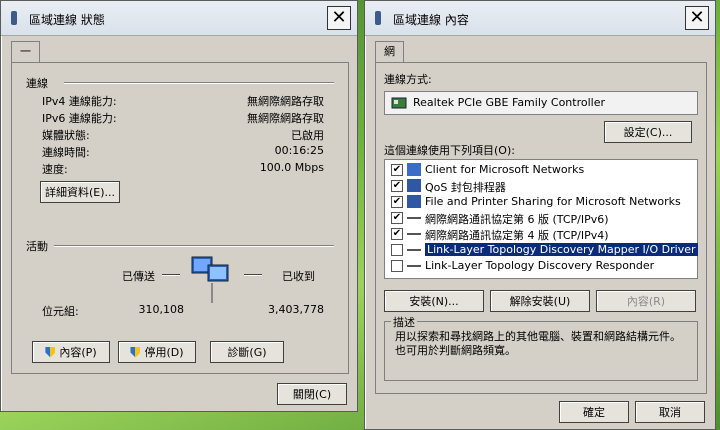  Describe the element at coordinates (399, 103) in the screenshot. I see `network-adapter-icon` at that location.